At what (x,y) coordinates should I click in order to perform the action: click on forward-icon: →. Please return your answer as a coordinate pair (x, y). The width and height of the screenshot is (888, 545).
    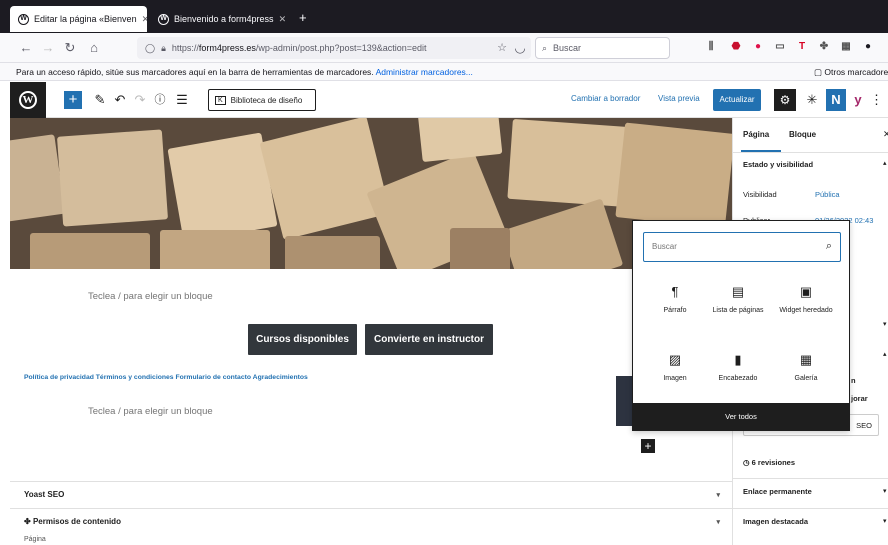
    Looking at the image, I should click on (48, 48).